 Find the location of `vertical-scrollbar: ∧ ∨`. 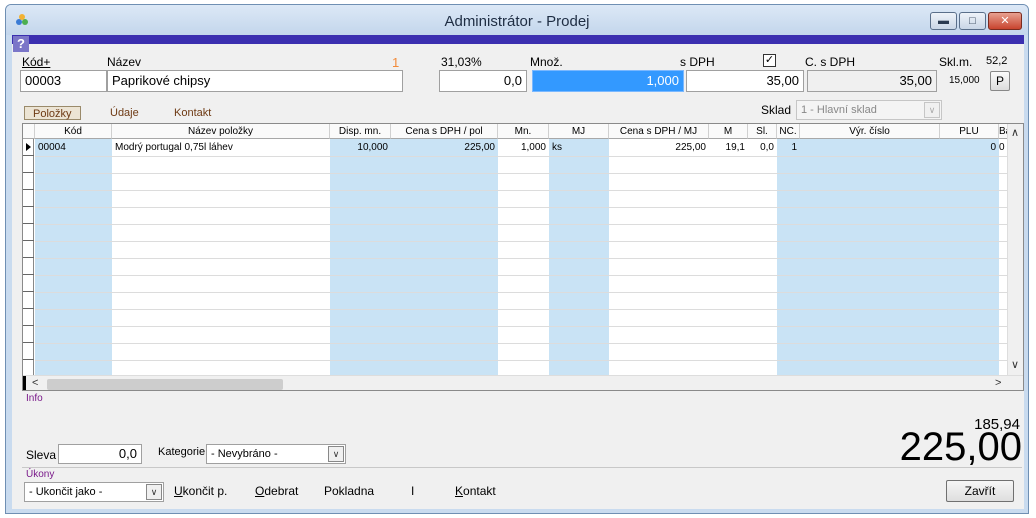

vertical-scrollbar: ∧ ∨ is located at coordinates (1015, 249).